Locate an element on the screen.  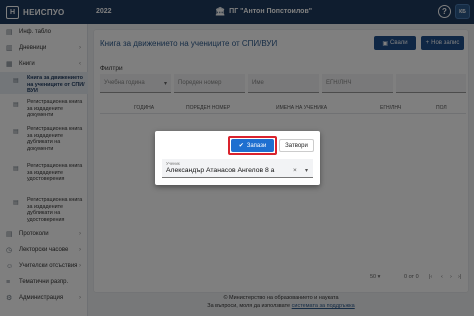
save-button: ✔ Запази is located at coordinates (252, 145).